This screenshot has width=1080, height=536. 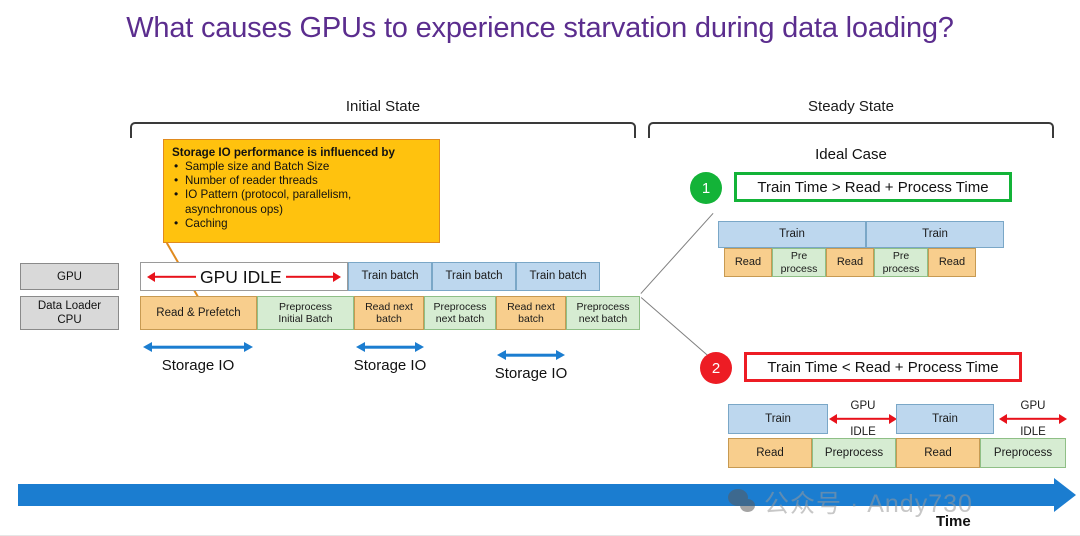 I want to click on case-1-banner: Train Time > Read + Process Time, so click(x=873, y=187).